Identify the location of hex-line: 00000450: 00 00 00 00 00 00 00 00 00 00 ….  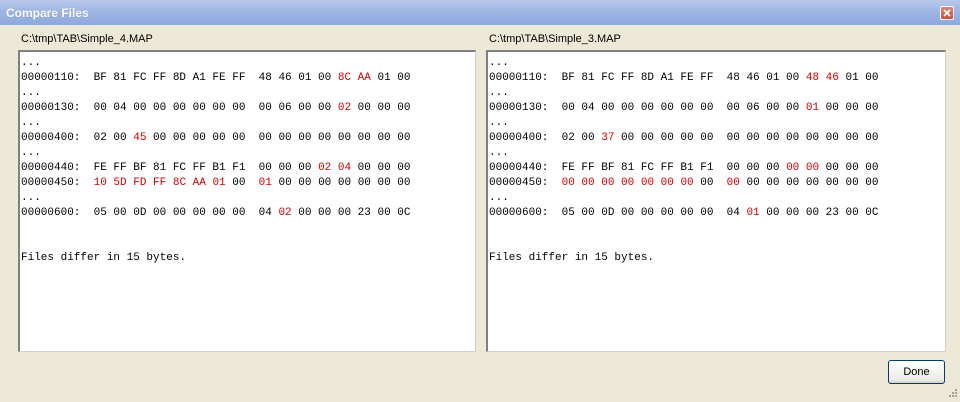
(717, 183).